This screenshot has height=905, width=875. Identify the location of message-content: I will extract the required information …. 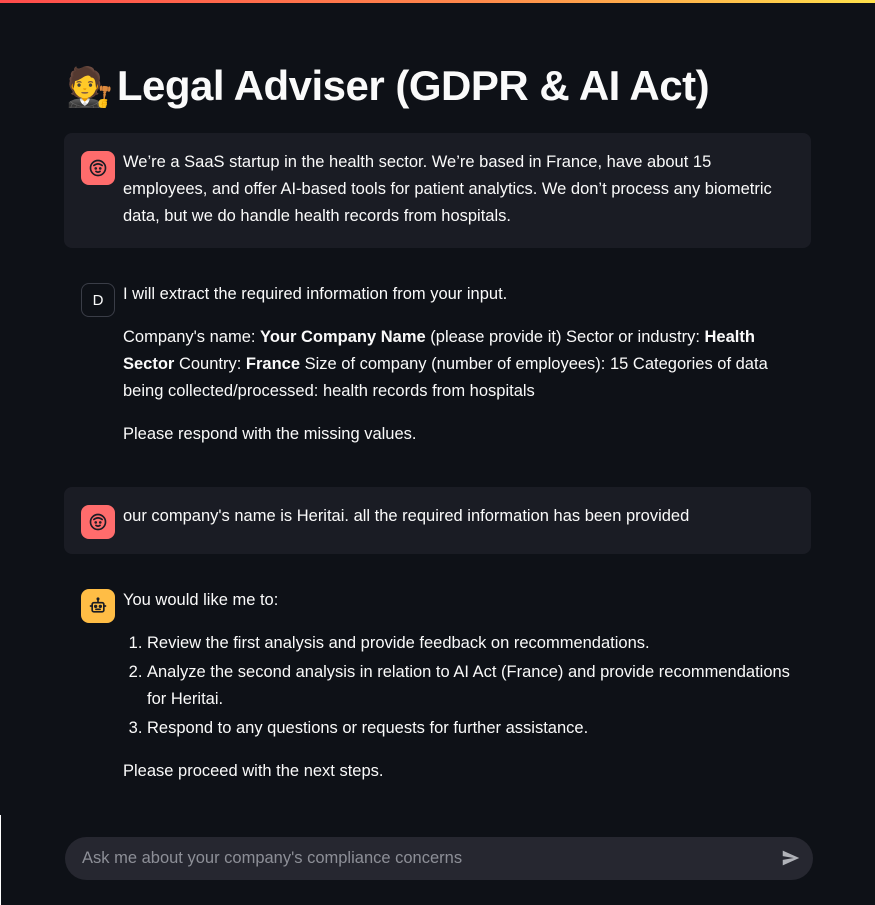
(459, 364).